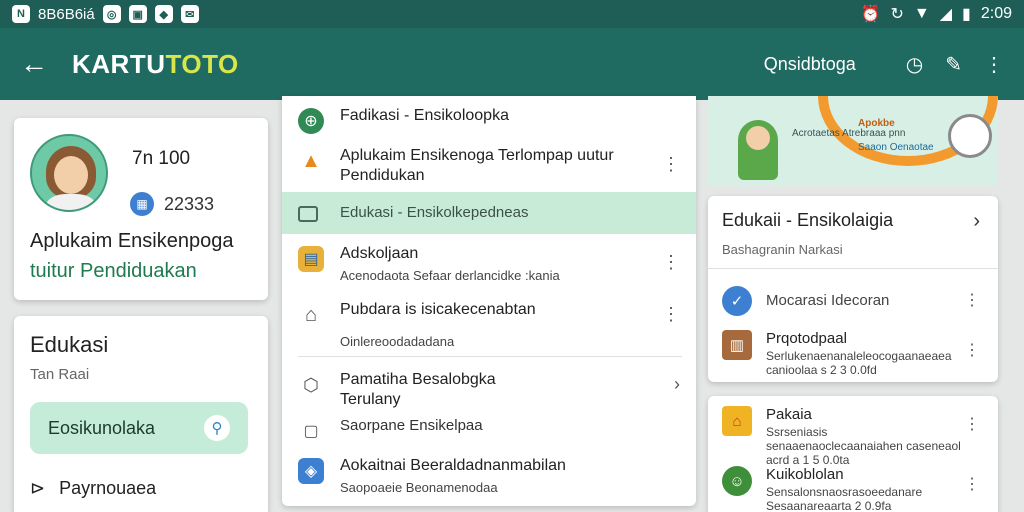  I want to click on mail-icon: ✉, so click(189, 14).